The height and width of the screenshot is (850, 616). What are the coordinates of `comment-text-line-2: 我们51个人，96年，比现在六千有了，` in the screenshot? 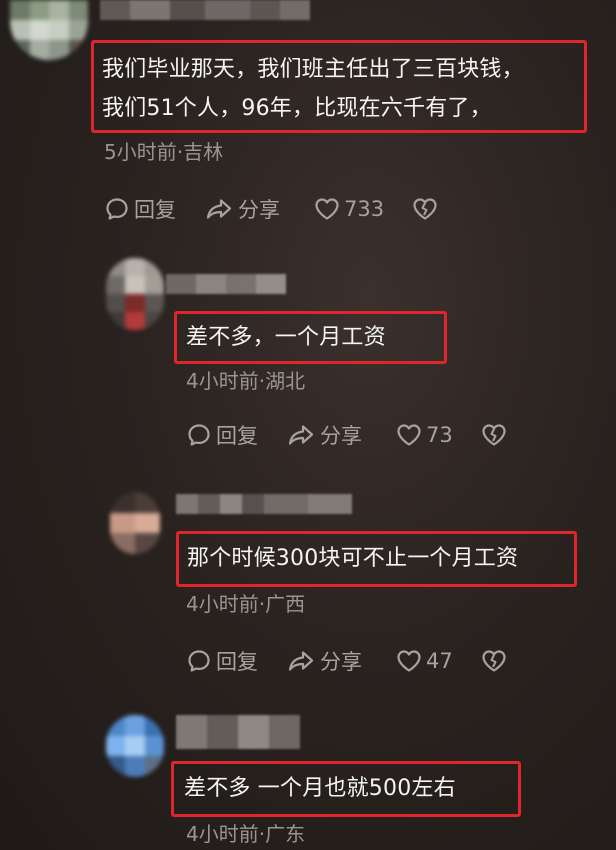 It's located at (297, 108).